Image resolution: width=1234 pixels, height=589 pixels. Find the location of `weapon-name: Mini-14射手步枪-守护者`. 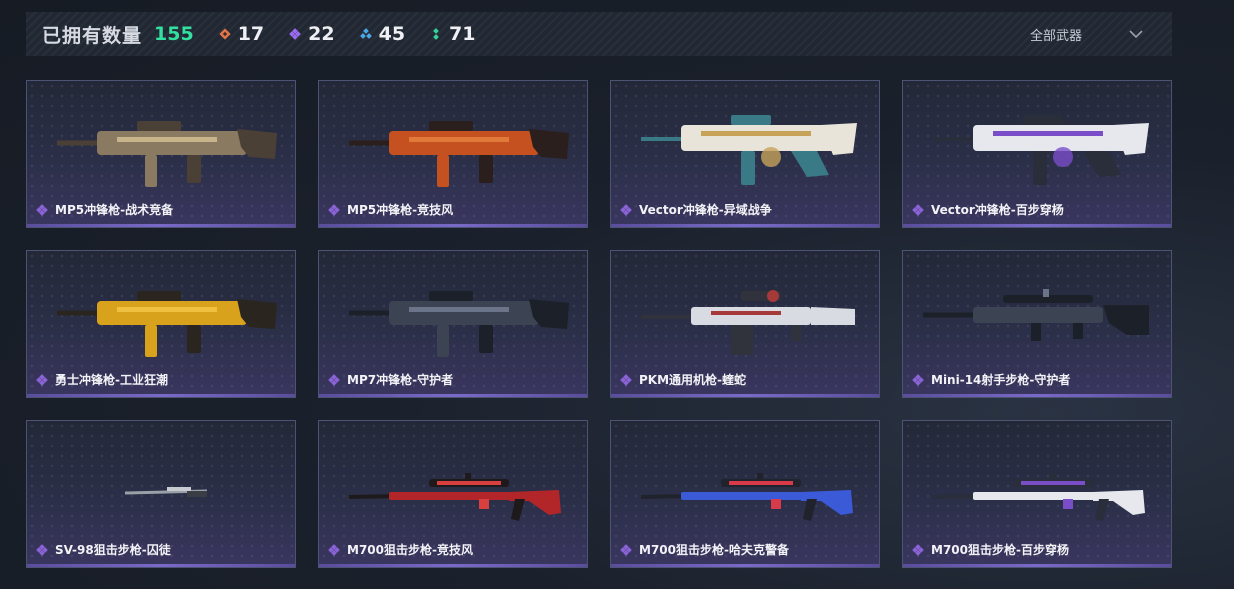

weapon-name: Mini-14射手步枪-守护者 is located at coordinates (1001, 380).